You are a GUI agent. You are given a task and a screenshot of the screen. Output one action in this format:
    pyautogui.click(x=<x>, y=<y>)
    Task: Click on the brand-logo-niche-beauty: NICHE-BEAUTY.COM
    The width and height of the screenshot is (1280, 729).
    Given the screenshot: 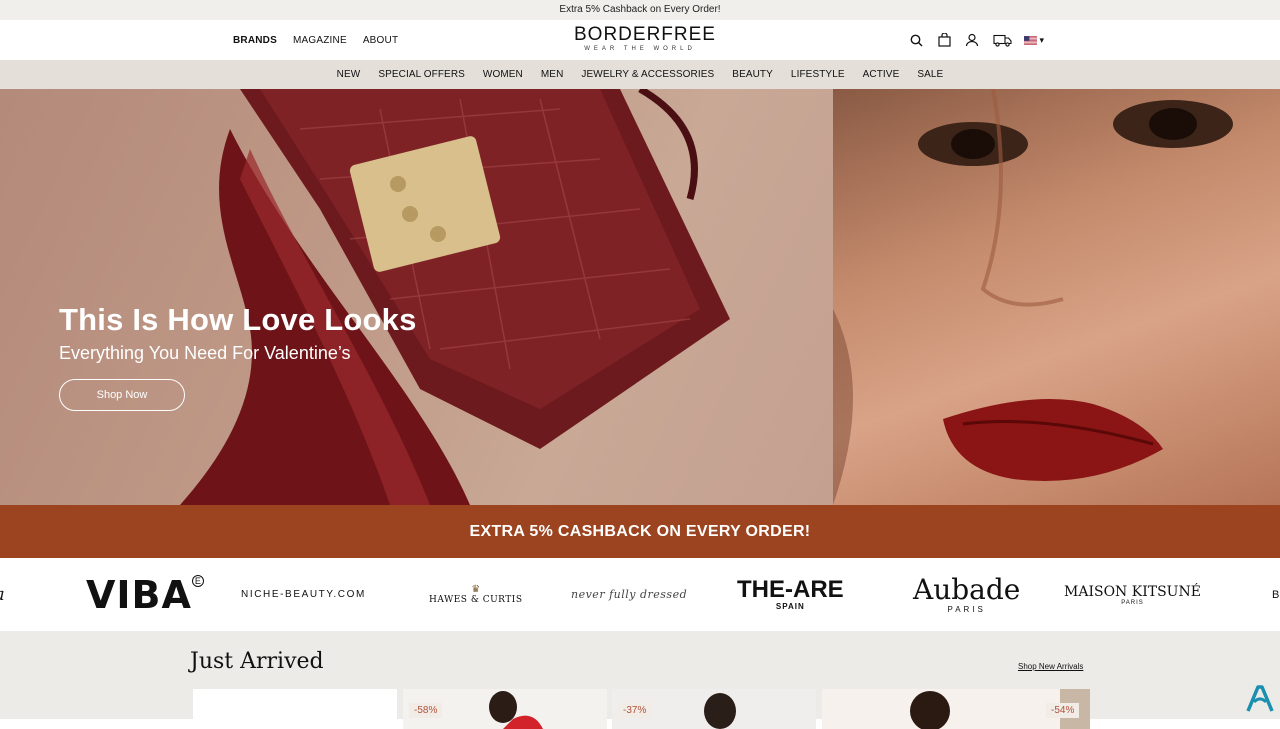 What is the action you would take?
    pyautogui.click(x=303, y=594)
    